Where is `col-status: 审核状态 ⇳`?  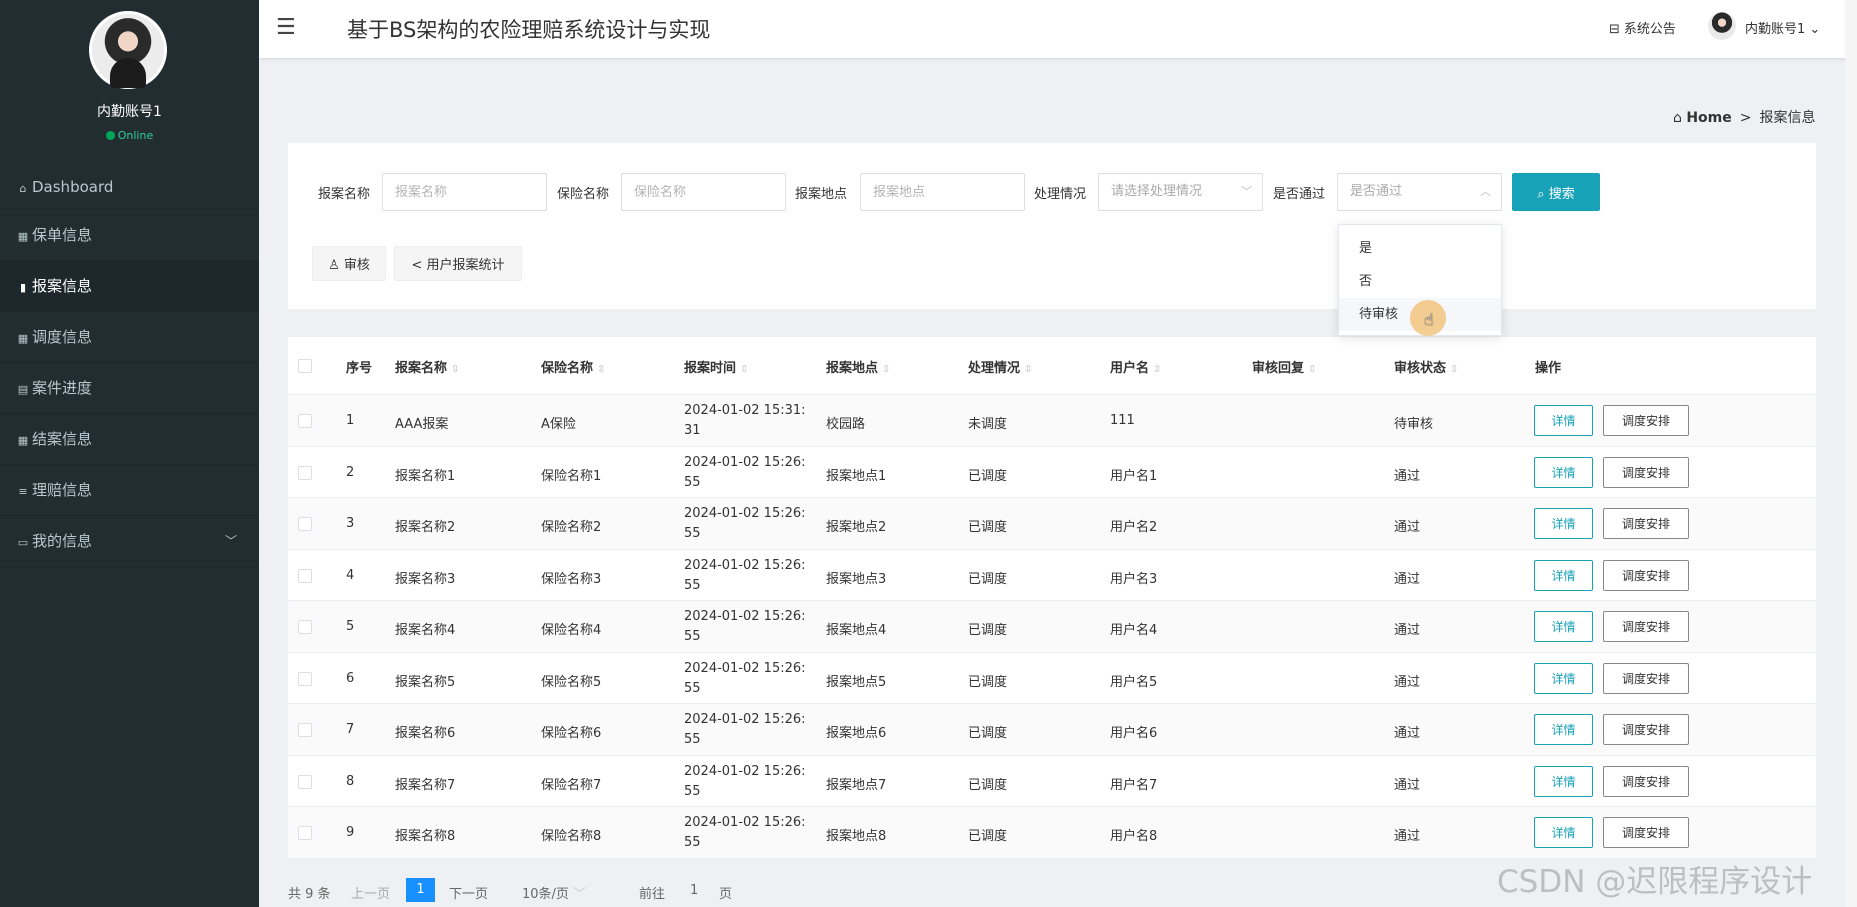
col-status: 审核状态 ⇳ is located at coordinates (1426, 366).